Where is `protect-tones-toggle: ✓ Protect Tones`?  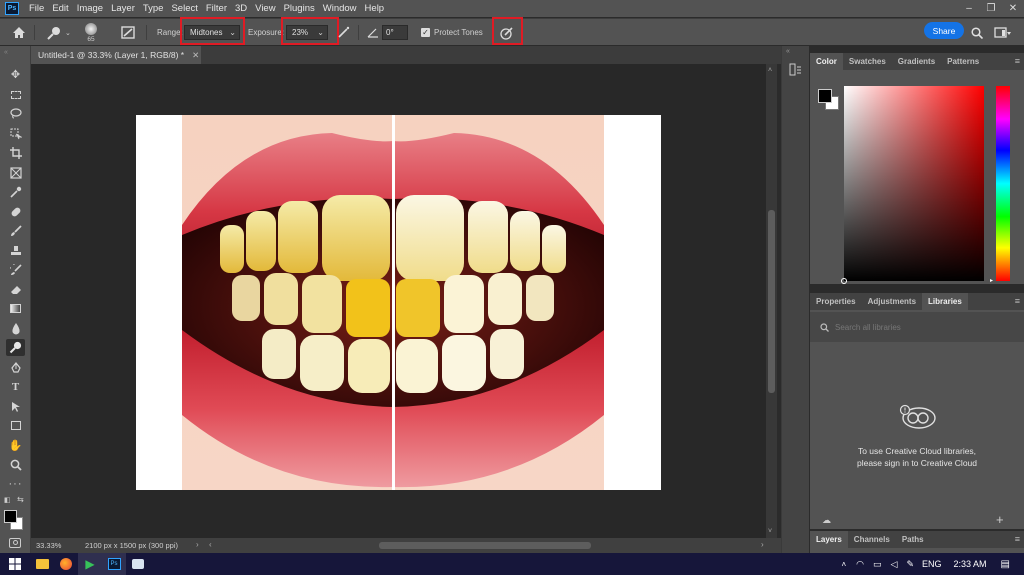
protect-tones-toggle: ✓ Protect Tones is located at coordinates (452, 32).